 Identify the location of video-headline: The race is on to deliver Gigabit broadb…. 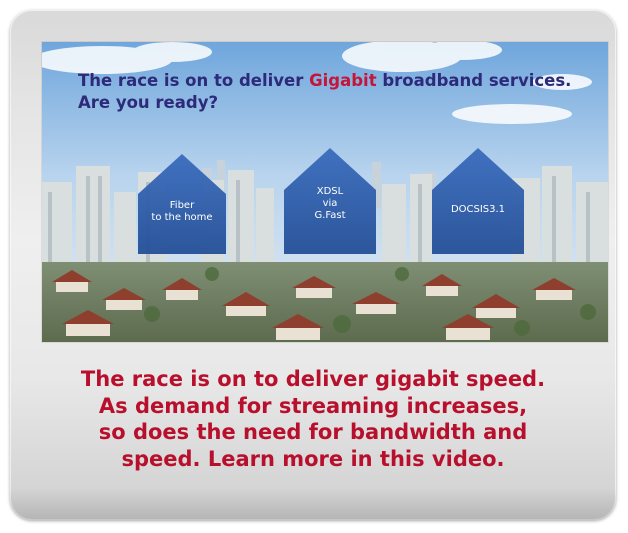
(325, 91).